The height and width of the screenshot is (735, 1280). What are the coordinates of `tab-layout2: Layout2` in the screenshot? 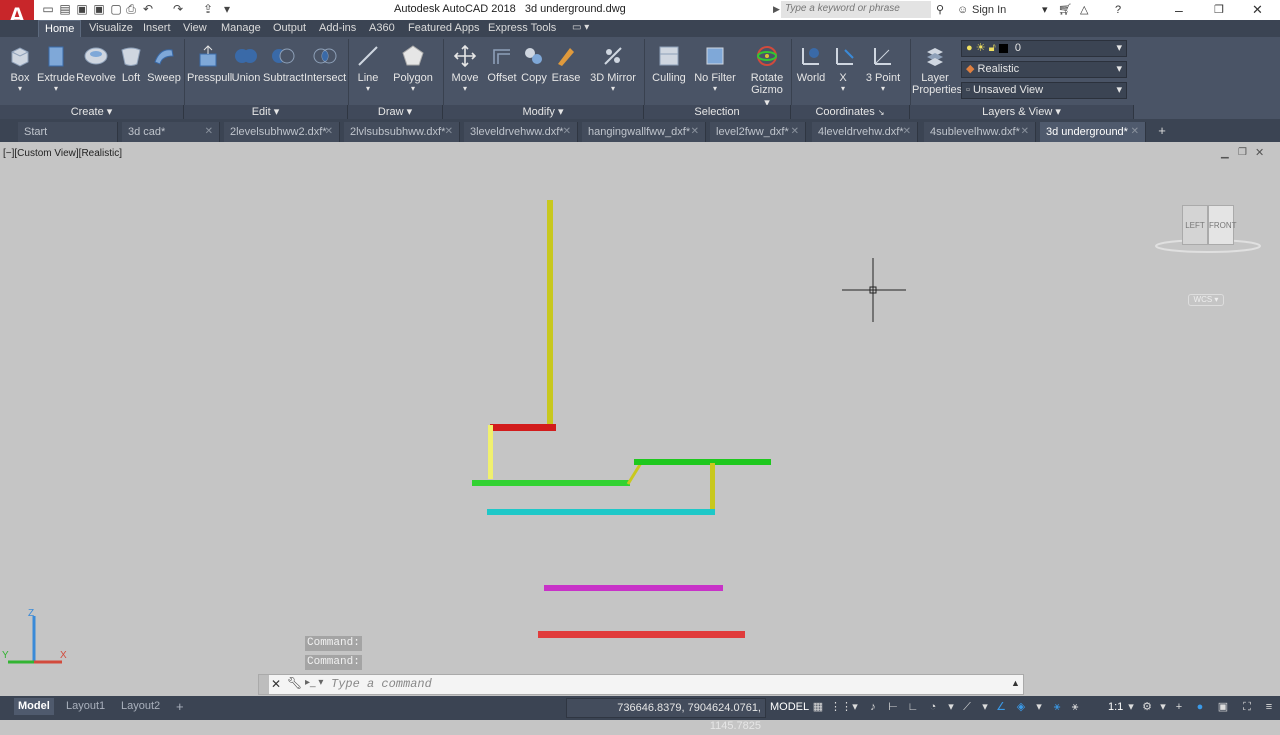 It's located at (140, 706).